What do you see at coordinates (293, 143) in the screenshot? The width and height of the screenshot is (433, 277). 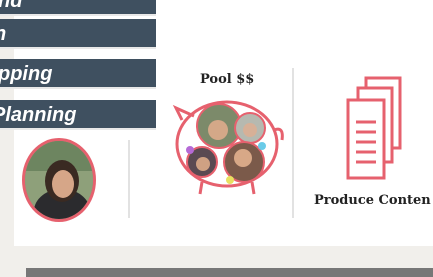 I see `divider-right` at bounding box center [293, 143].